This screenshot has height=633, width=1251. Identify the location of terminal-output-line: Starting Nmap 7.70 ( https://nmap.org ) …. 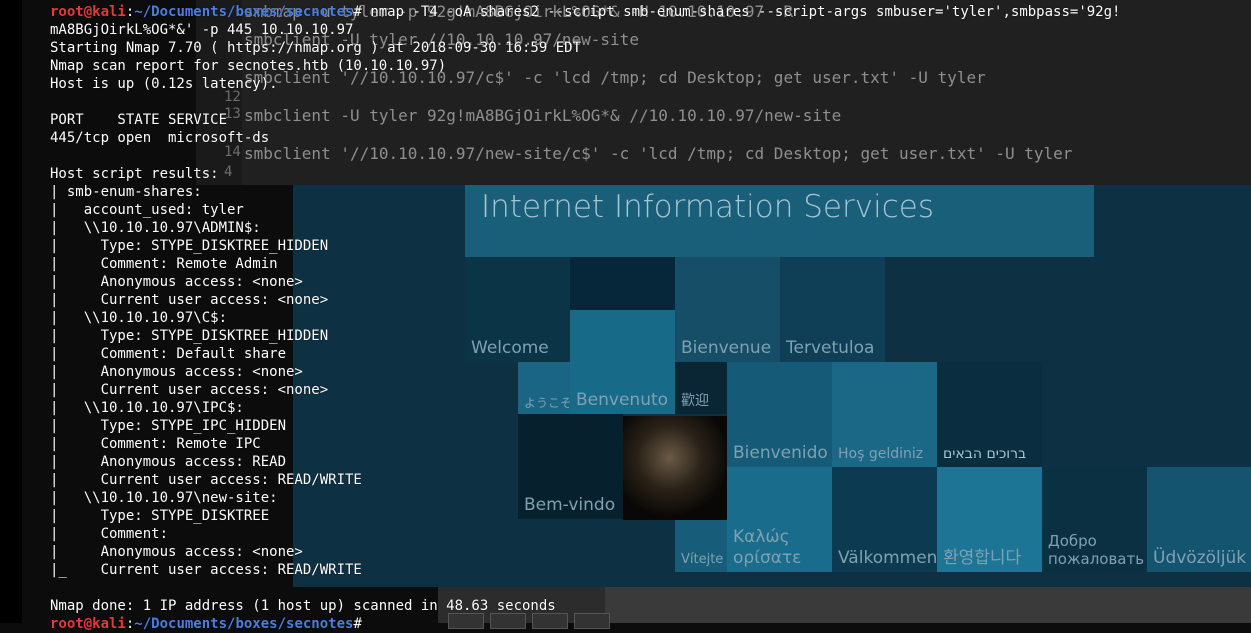
(316, 48).